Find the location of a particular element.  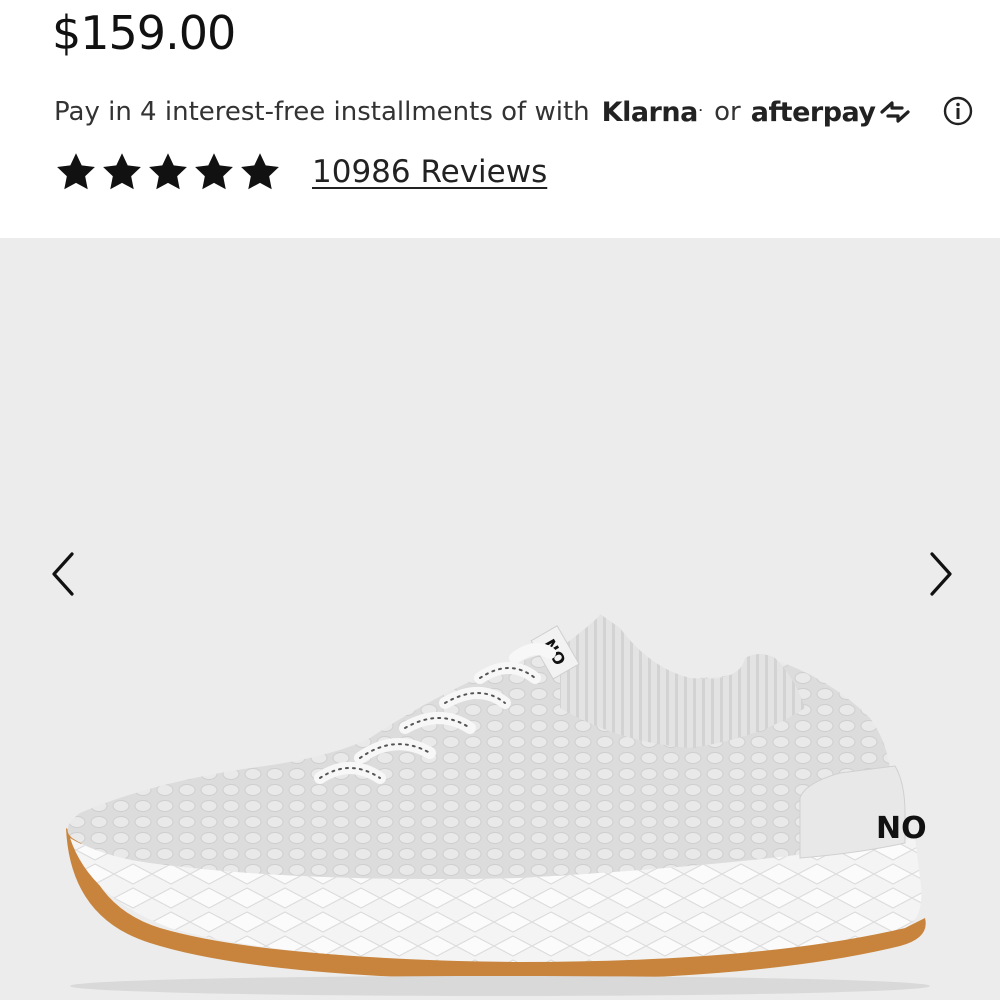

info-icon is located at coordinates (958, 111).